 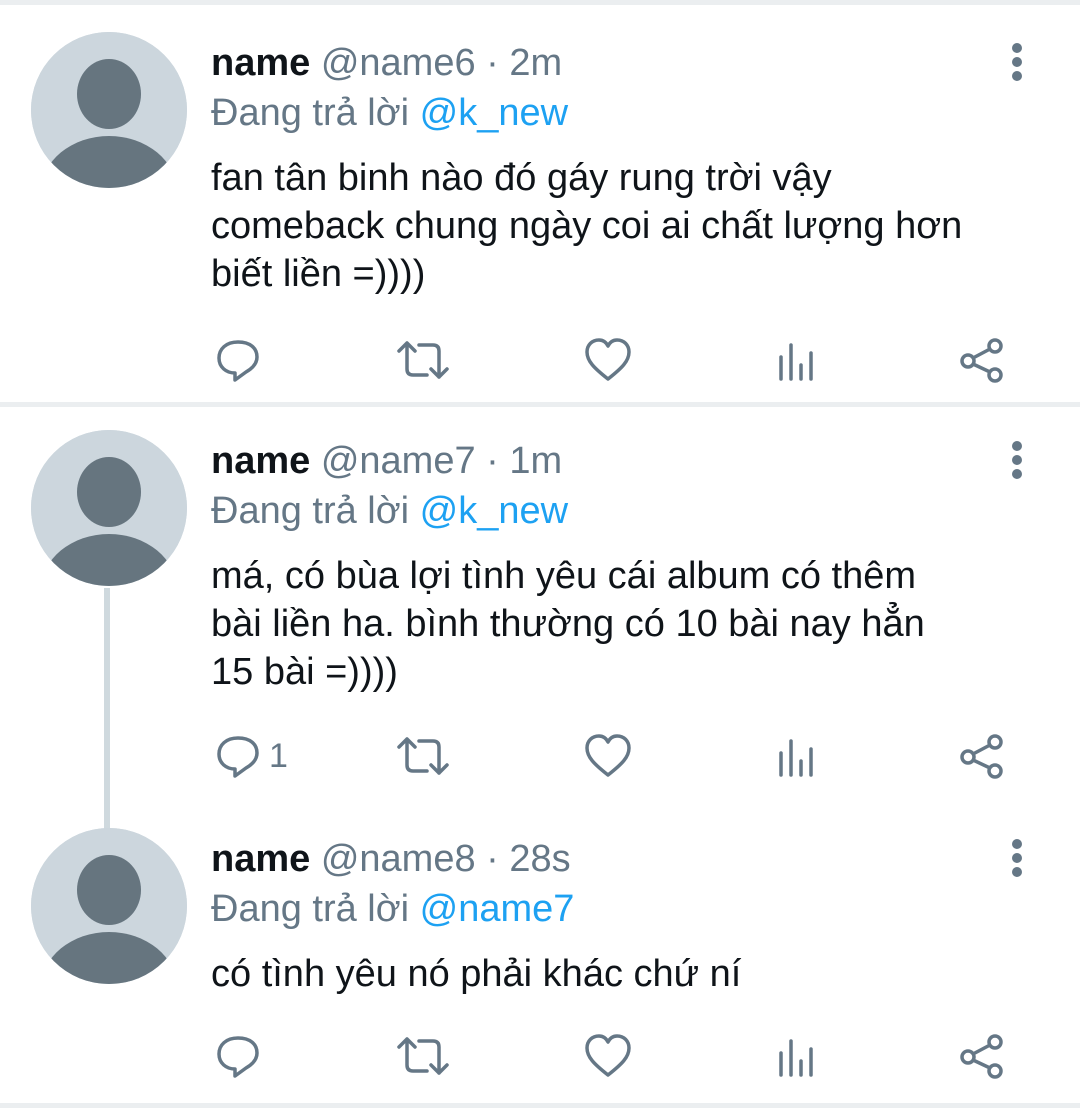 What do you see at coordinates (398, 859) in the screenshot?
I see `author-handle: @name8` at bounding box center [398, 859].